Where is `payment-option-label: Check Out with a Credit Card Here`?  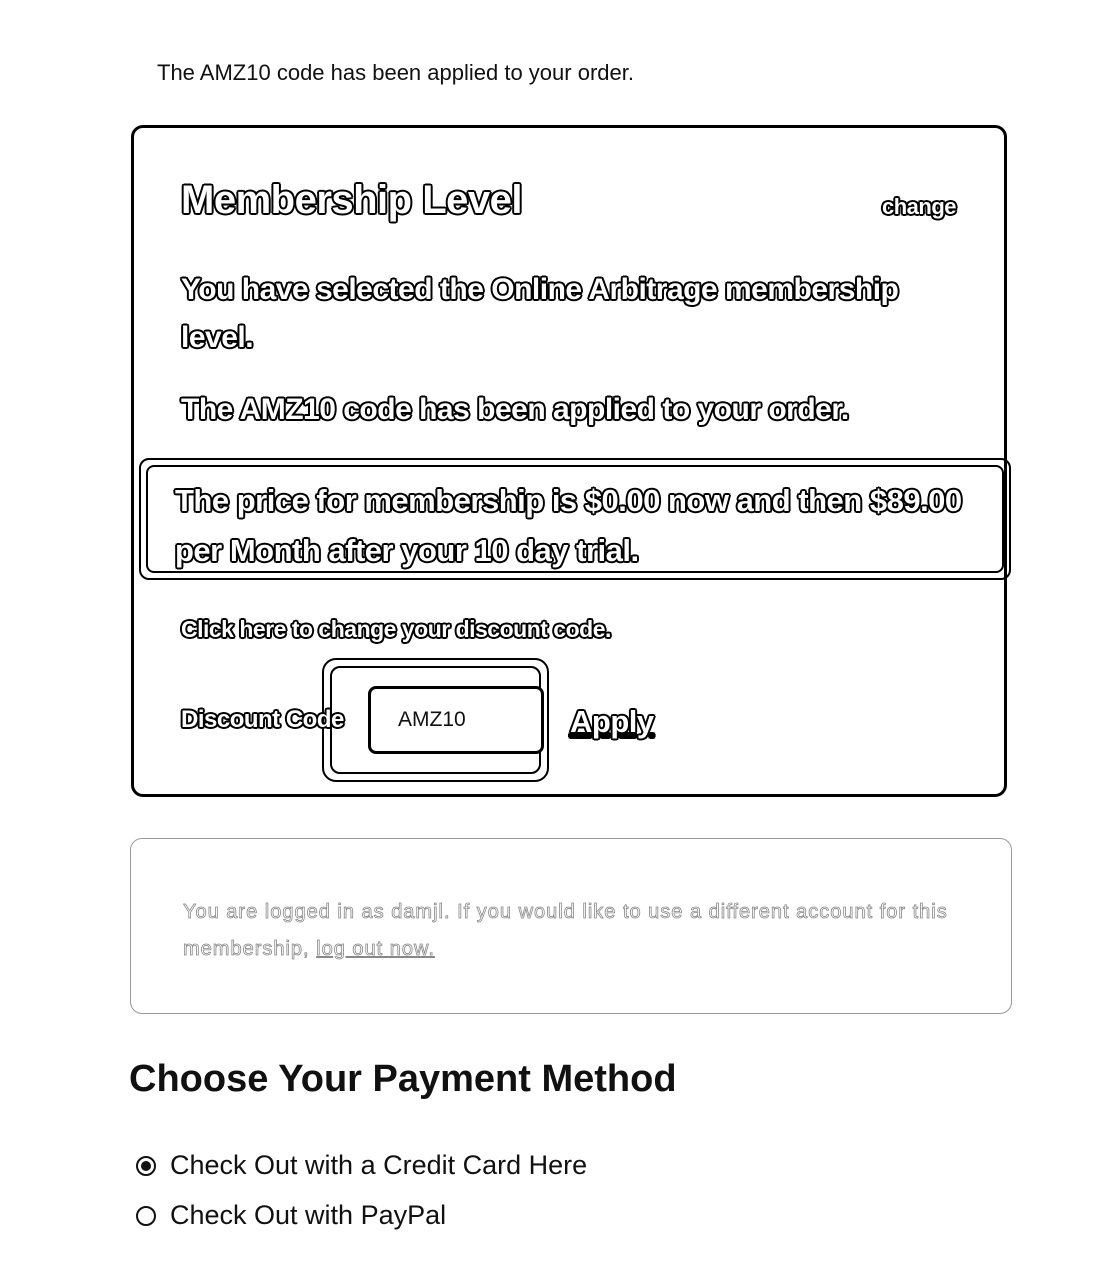 payment-option-label: Check Out with a Credit Card Here is located at coordinates (379, 1165).